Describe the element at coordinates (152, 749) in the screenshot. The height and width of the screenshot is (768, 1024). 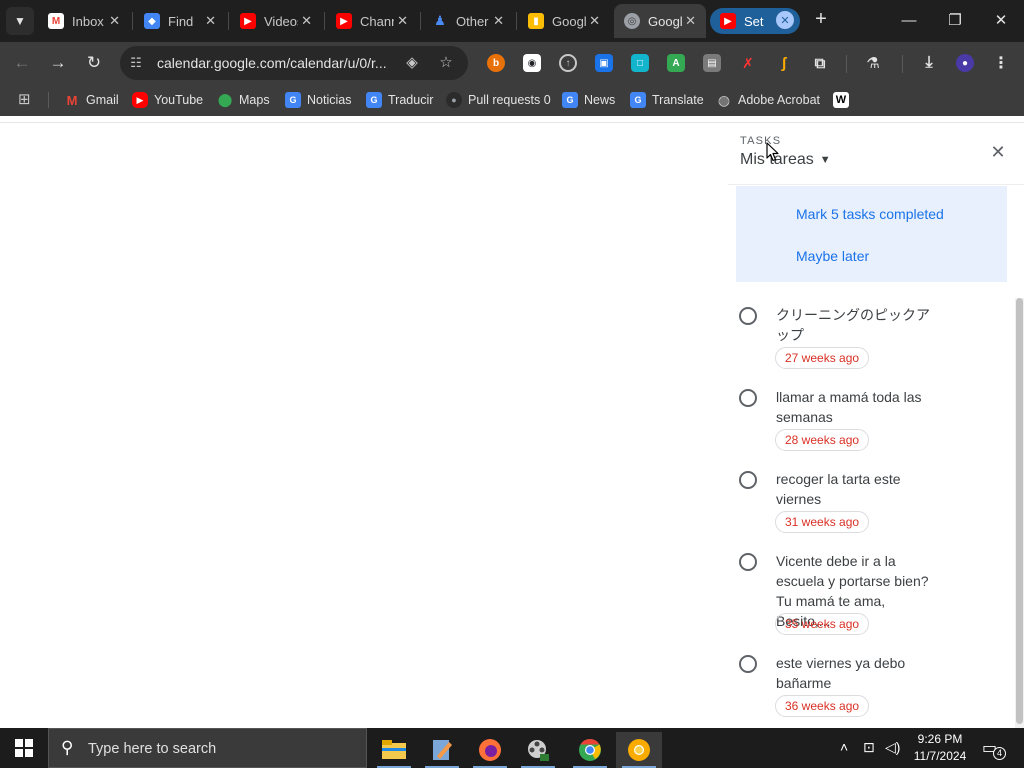
I see `search-placeholder: Type here to search` at that location.